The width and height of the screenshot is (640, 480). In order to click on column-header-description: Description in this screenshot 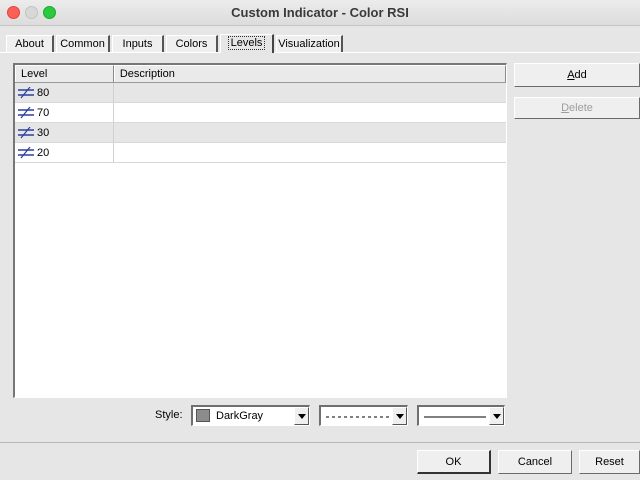, I will do `click(309, 73)`.